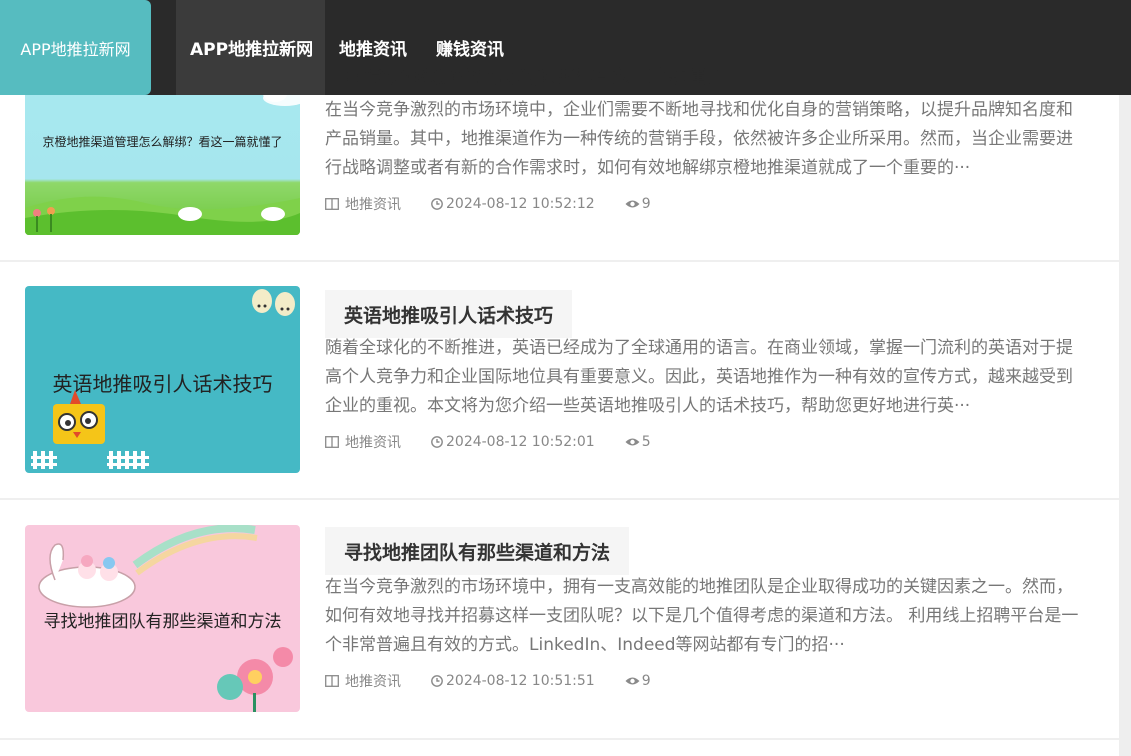 This screenshot has height=756, width=1131. Describe the element at coordinates (1125, 378) in the screenshot. I see `scrollbar` at that location.